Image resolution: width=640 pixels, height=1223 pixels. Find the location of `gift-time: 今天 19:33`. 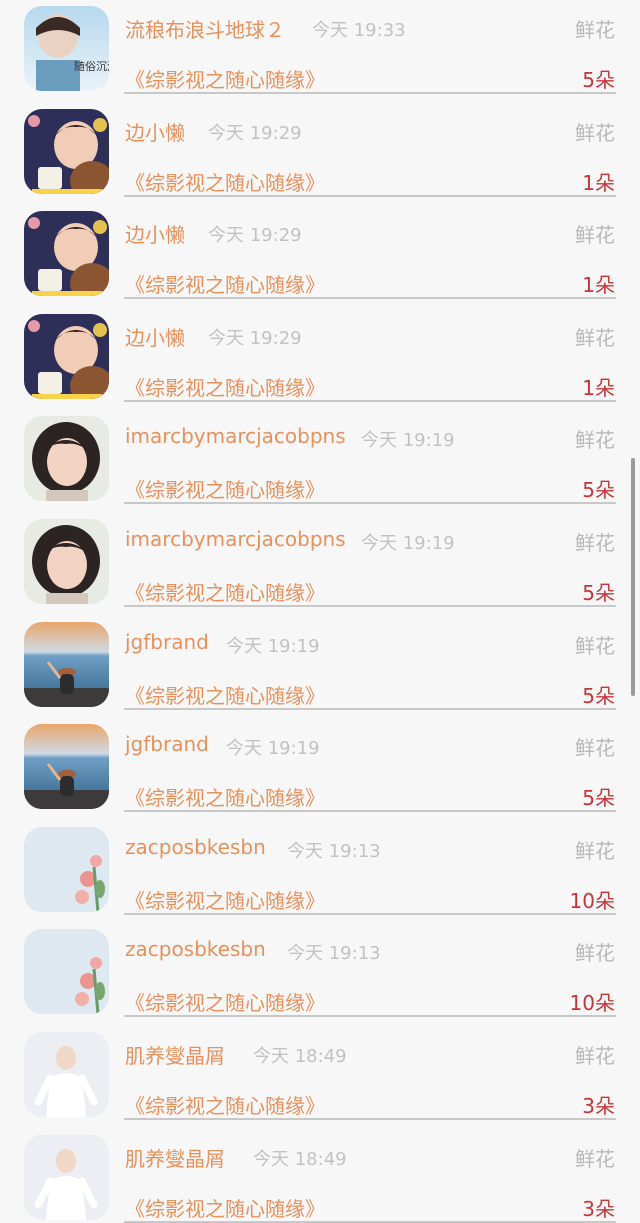

gift-time: 今天 19:33 is located at coordinates (359, 30).